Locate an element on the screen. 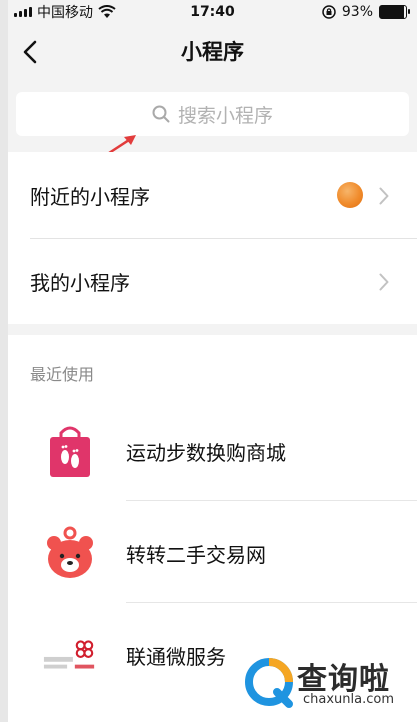  menu-item-label: 附近的小程序 is located at coordinates (90, 196).